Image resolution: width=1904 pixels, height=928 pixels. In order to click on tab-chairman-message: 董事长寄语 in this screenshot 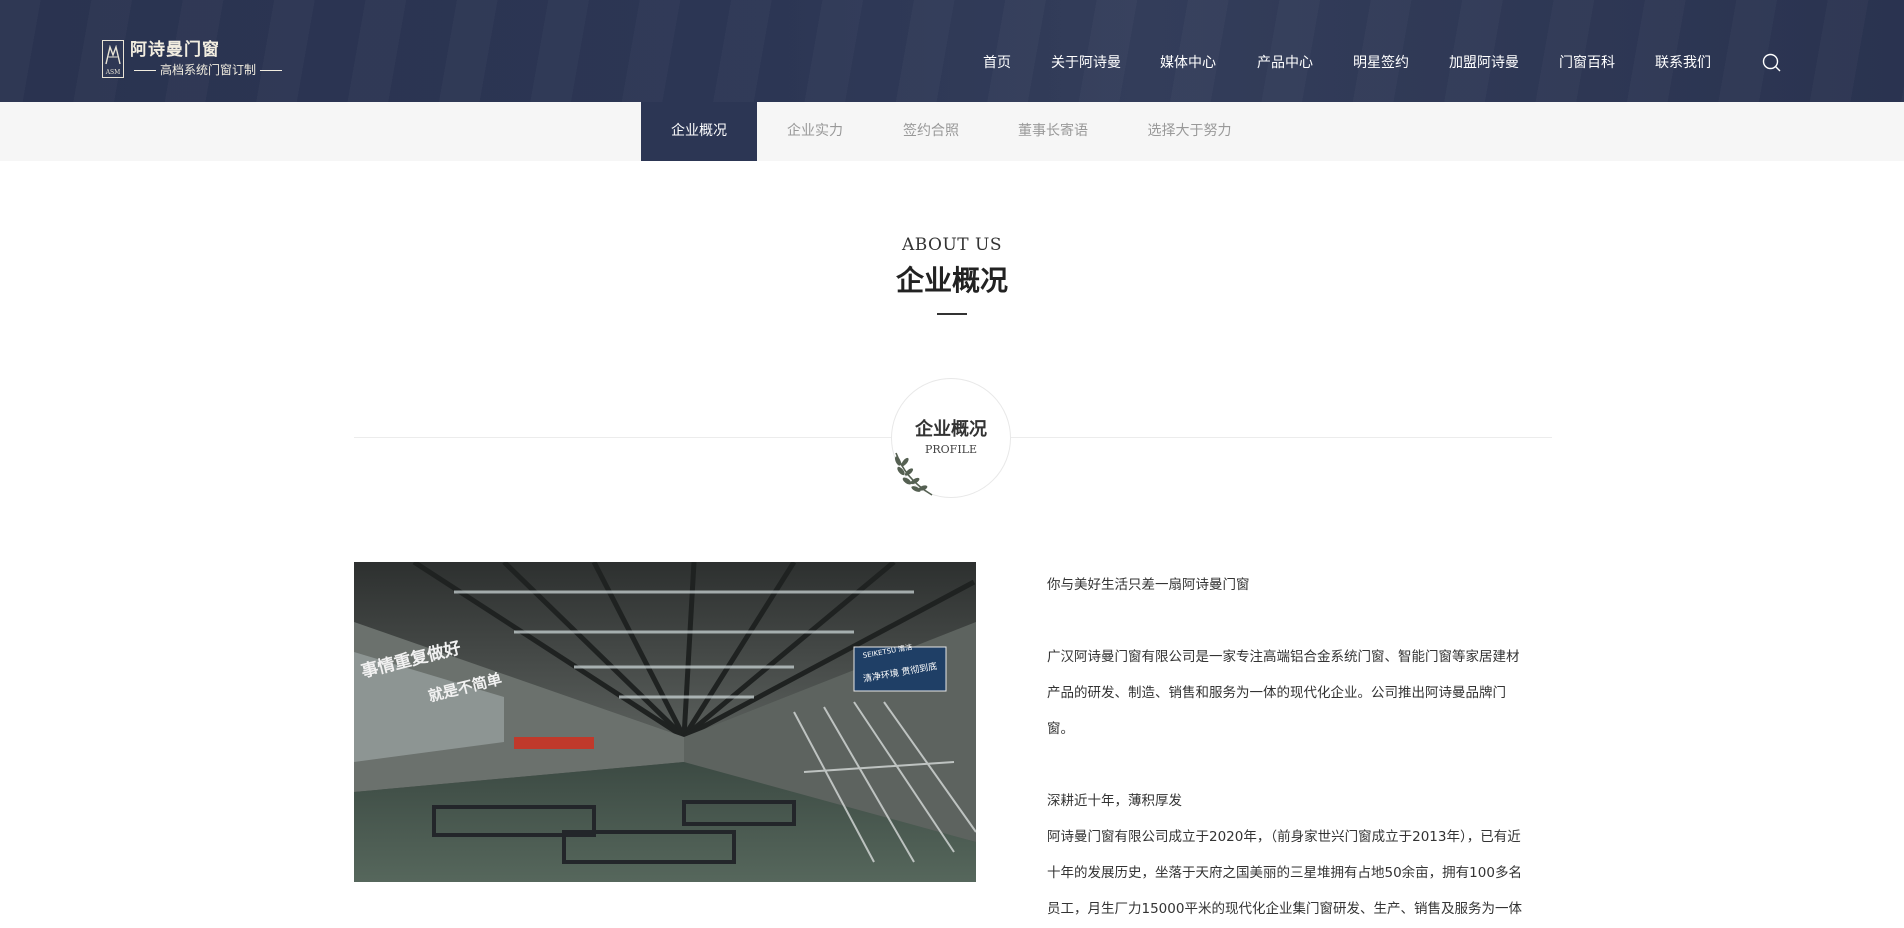, I will do `click(1053, 131)`.